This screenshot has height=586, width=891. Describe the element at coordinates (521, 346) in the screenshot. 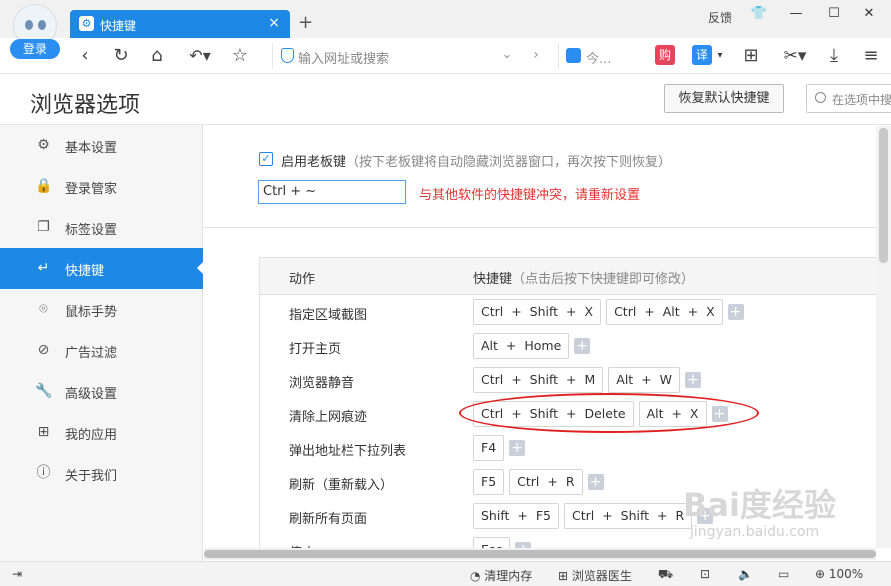

I see `shortcut-key: Alt + Home` at that location.